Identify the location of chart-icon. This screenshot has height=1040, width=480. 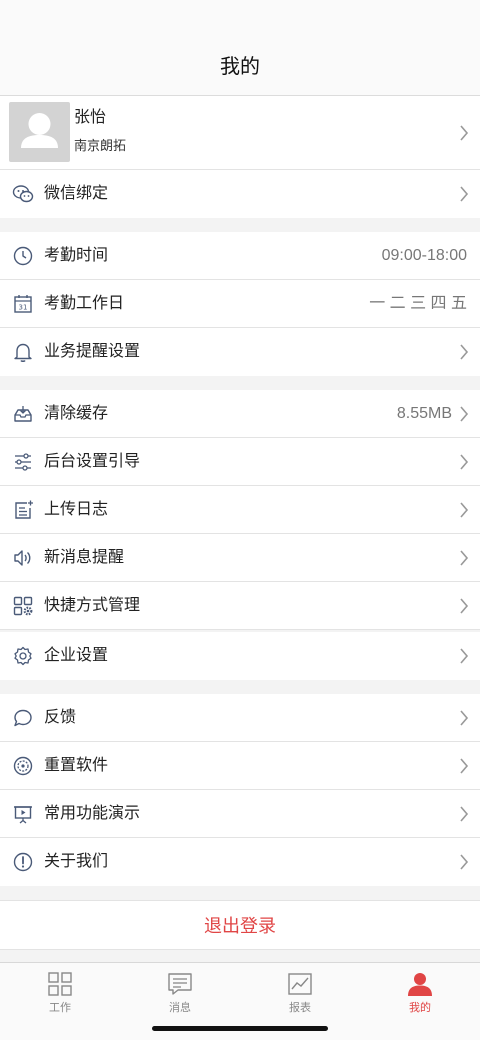
(300, 984).